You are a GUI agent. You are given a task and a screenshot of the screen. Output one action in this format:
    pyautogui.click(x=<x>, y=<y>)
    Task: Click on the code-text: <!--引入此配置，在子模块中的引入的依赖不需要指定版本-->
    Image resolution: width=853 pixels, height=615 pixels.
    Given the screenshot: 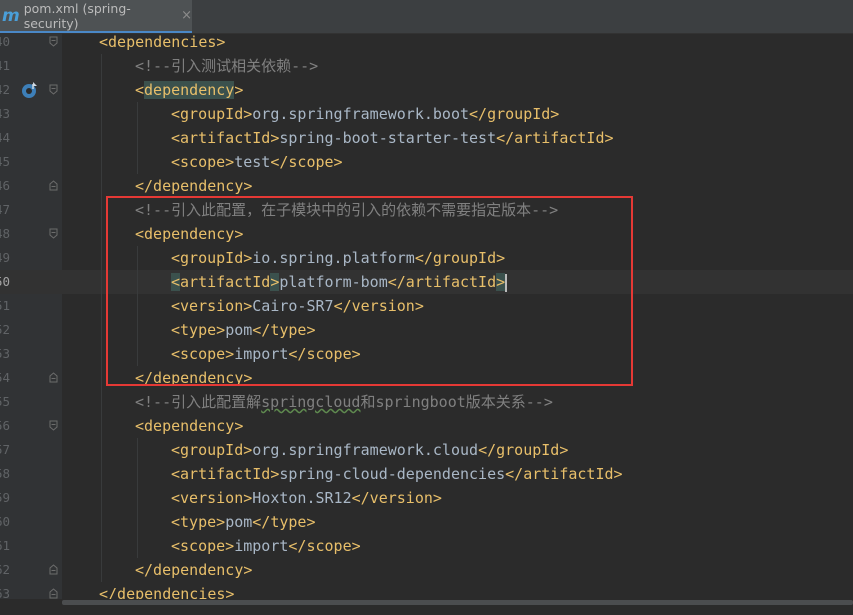 What is the action you would take?
    pyautogui.click(x=346, y=210)
    